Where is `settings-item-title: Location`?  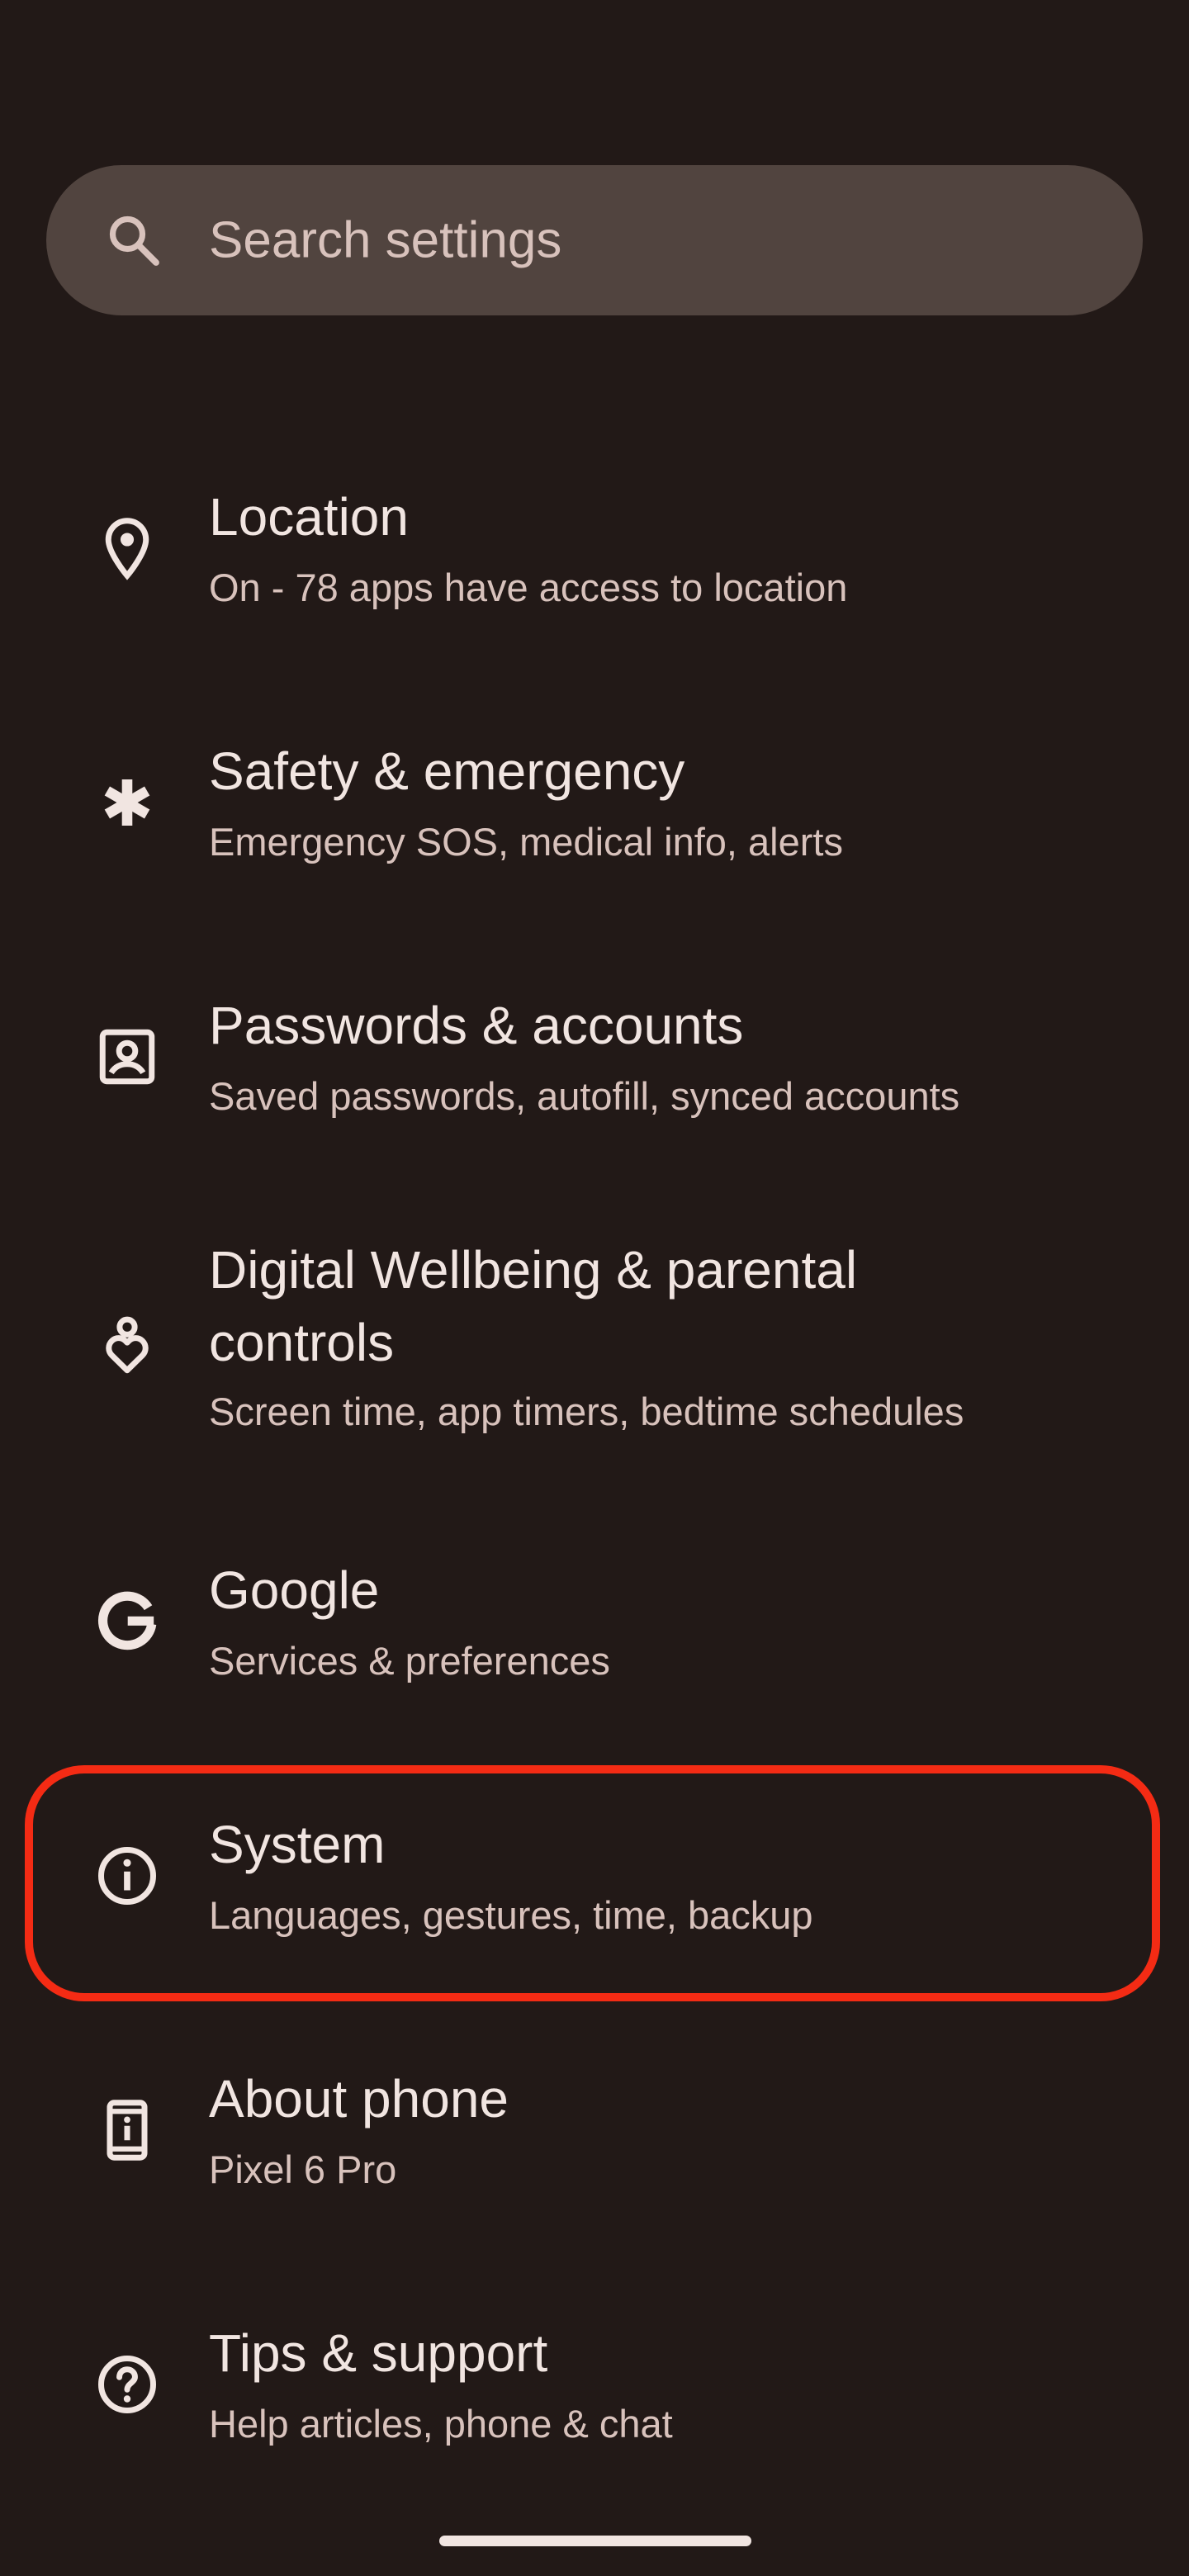 settings-item-title: Location is located at coordinates (309, 517).